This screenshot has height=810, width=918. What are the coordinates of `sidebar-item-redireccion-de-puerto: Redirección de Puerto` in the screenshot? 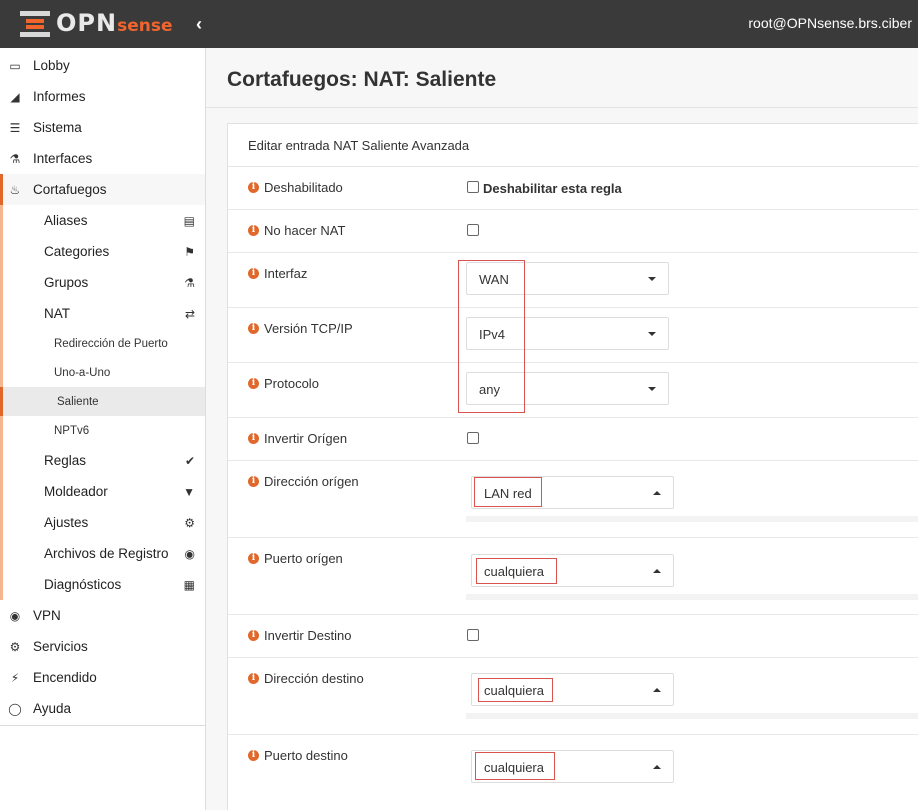 It's located at (104, 343).